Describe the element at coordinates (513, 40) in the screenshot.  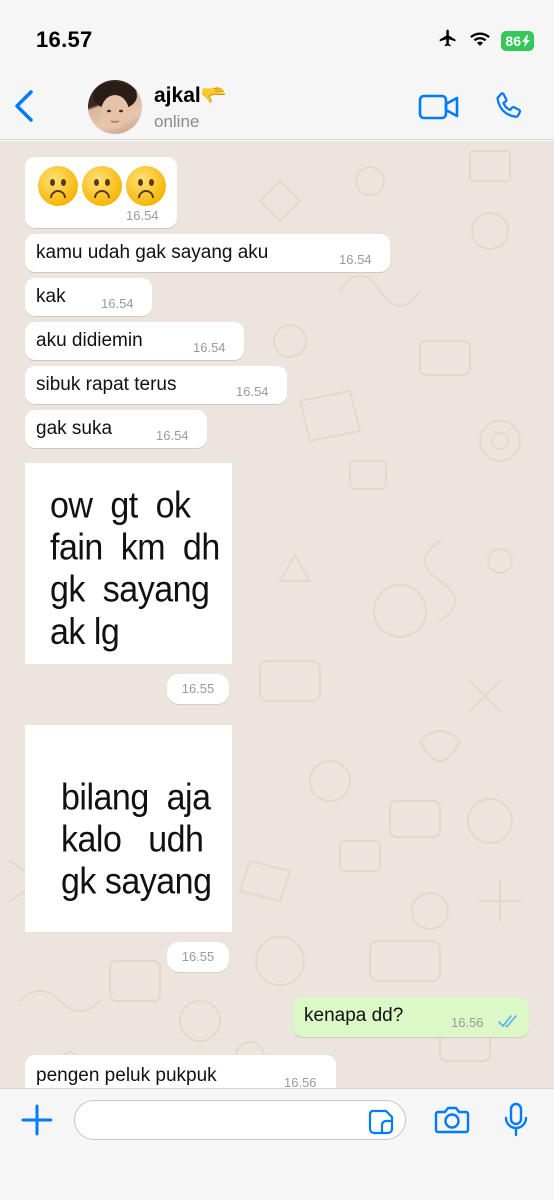
I see `battery-level: 86` at that location.